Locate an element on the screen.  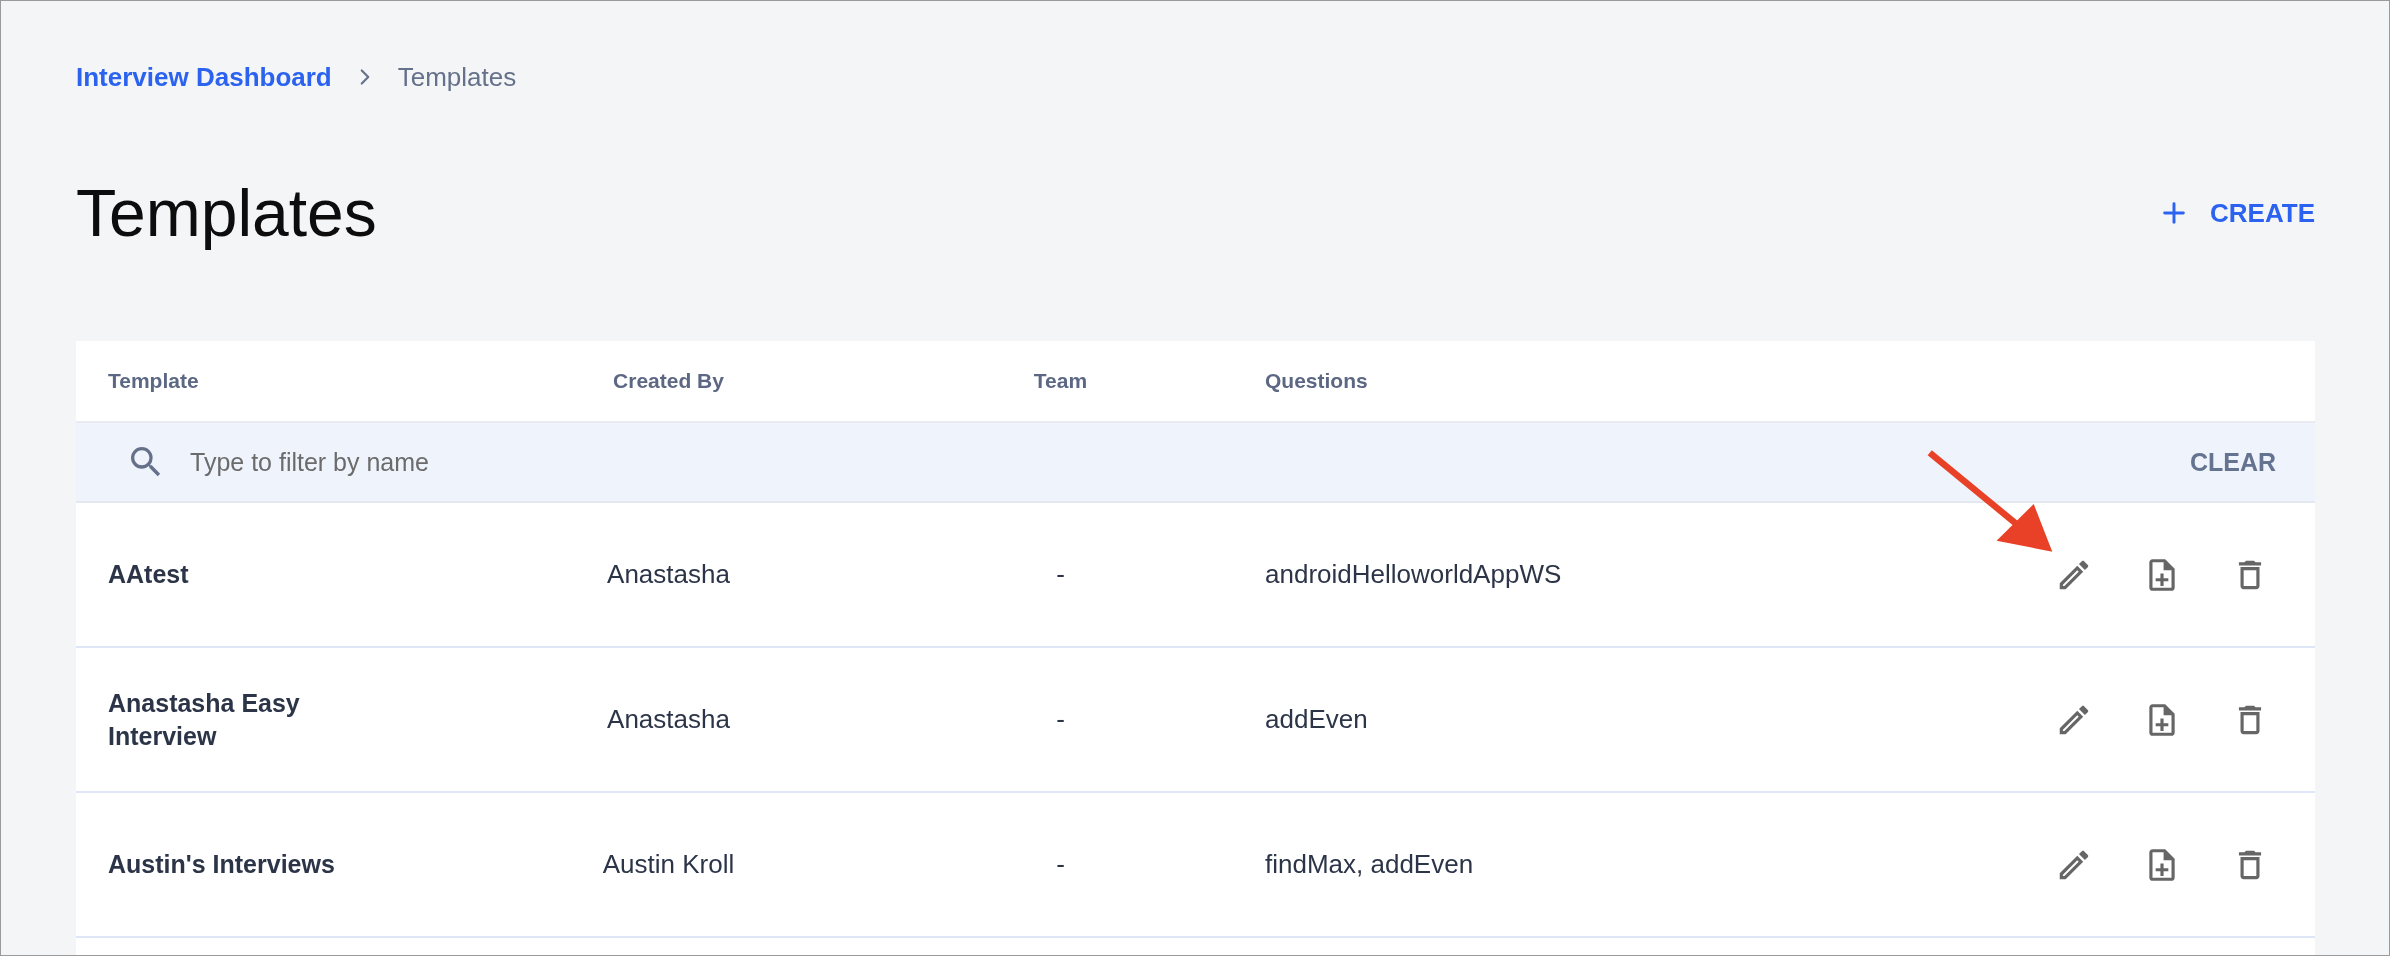
column-header: Created By is located at coordinates (668, 381).